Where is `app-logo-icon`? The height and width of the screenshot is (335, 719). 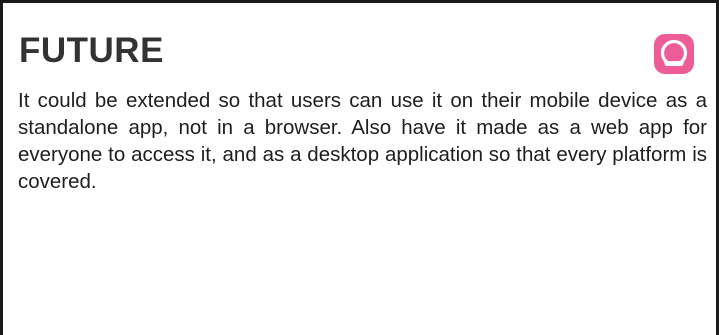
app-logo-icon is located at coordinates (674, 54).